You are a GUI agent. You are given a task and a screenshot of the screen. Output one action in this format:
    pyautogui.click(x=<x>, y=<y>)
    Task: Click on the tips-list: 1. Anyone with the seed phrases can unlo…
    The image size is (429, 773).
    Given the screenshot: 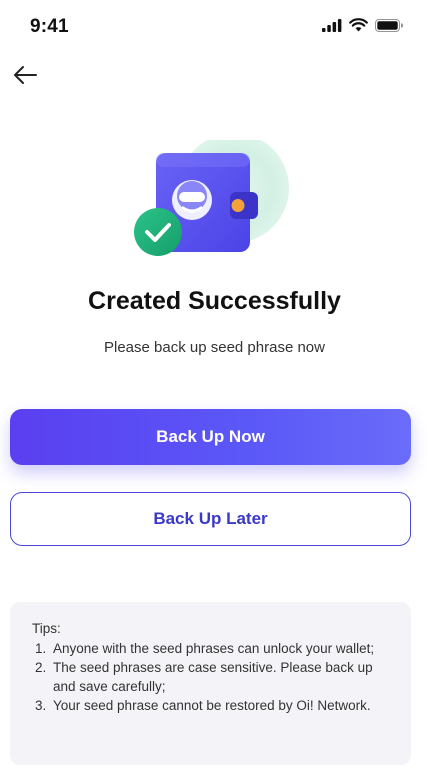 What is the action you would take?
    pyautogui.click(x=210, y=677)
    